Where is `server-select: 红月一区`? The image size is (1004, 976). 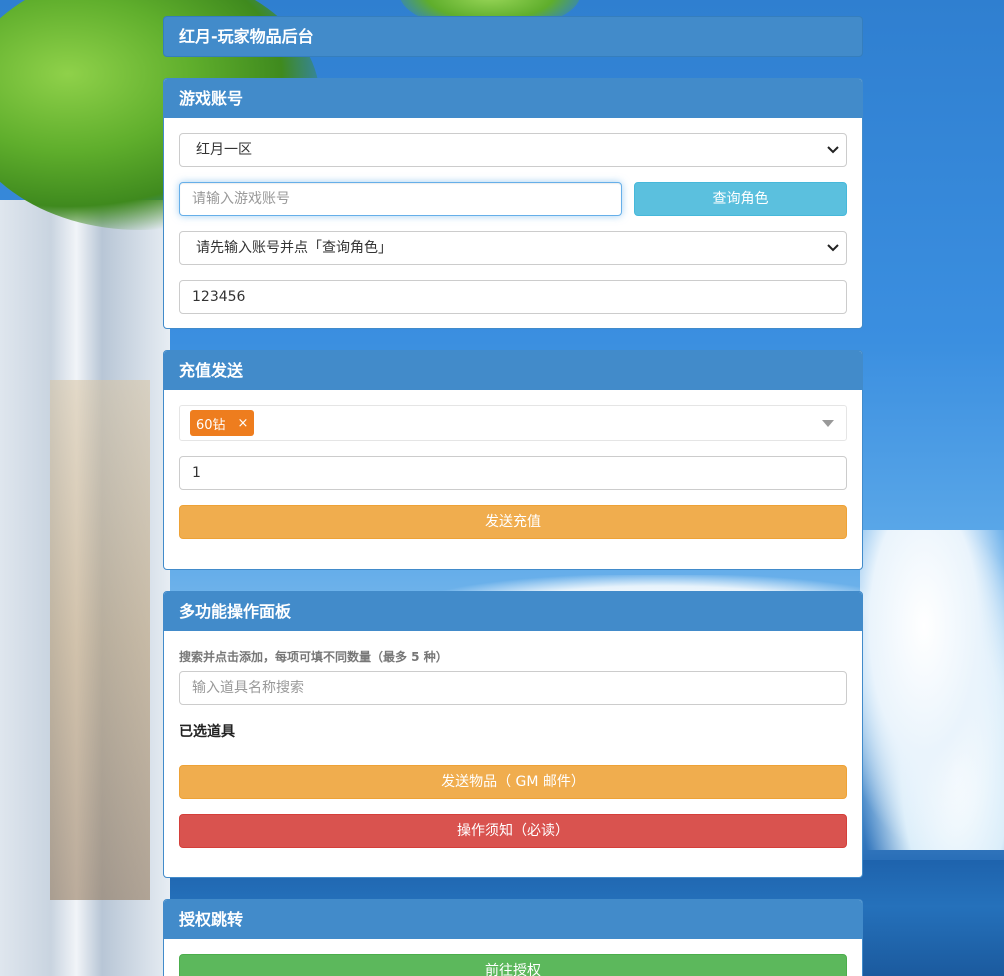
server-select: 红月一区 is located at coordinates (513, 150).